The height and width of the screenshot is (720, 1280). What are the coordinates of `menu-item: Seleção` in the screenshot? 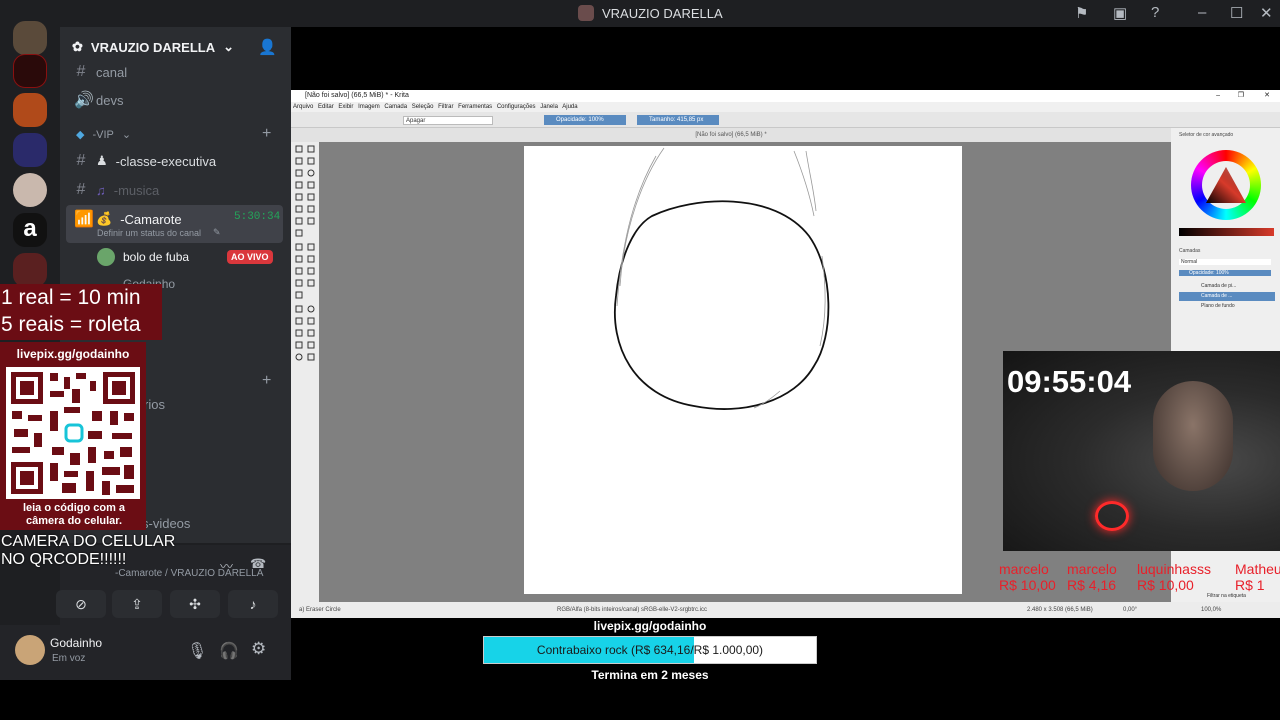 It's located at (423, 107).